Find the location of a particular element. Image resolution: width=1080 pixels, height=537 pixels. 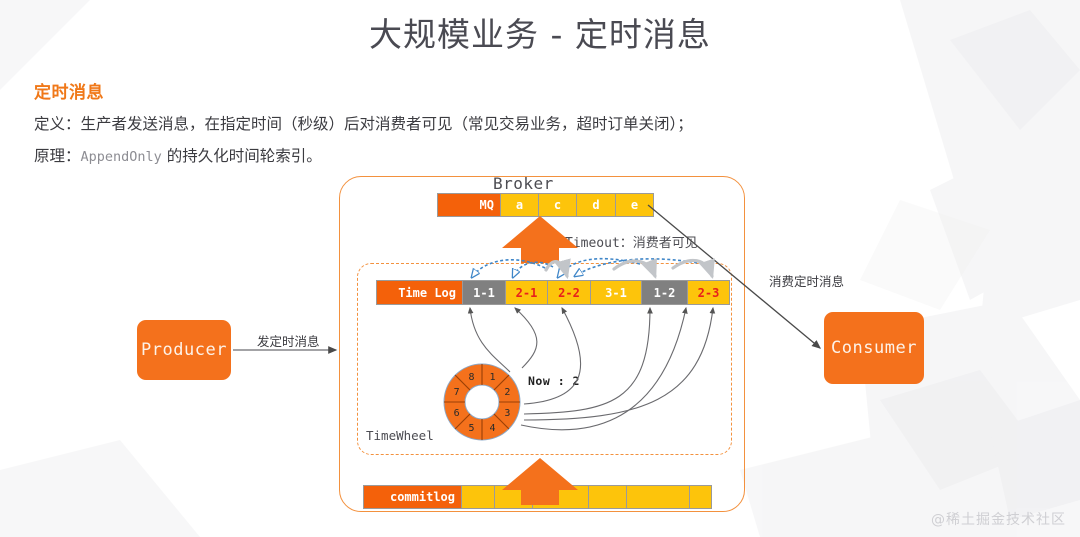

bar-cell: 1-1 is located at coordinates (483, 292).